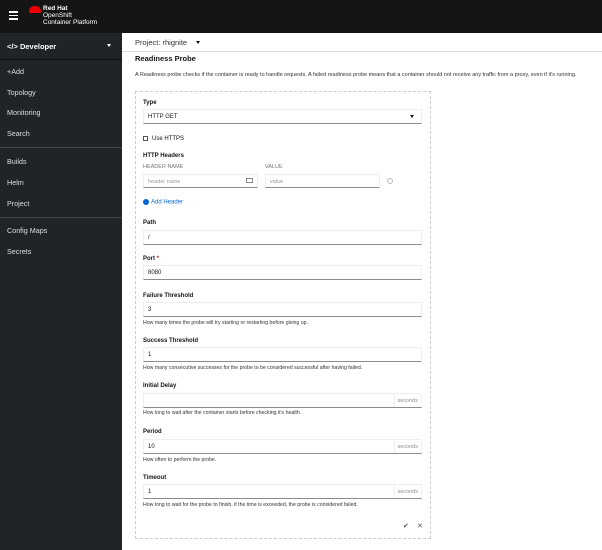 The height and width of the screenshot is (550, 602). What do you see at coordinates (322, 181) in the screenshot?
I see `header-value-input: value` at bounding box center [322, 181].